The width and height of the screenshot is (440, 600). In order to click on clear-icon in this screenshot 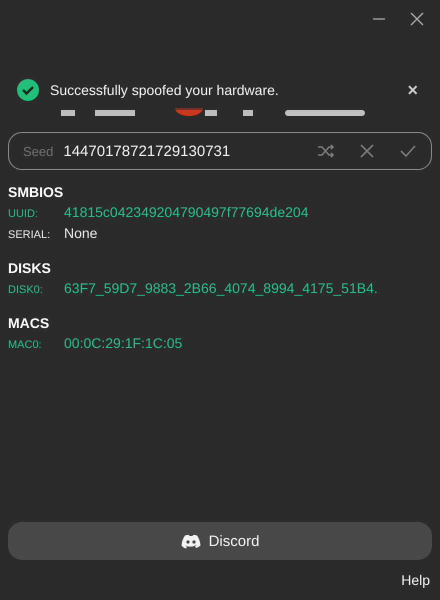, I will do `click(367, 151)`.